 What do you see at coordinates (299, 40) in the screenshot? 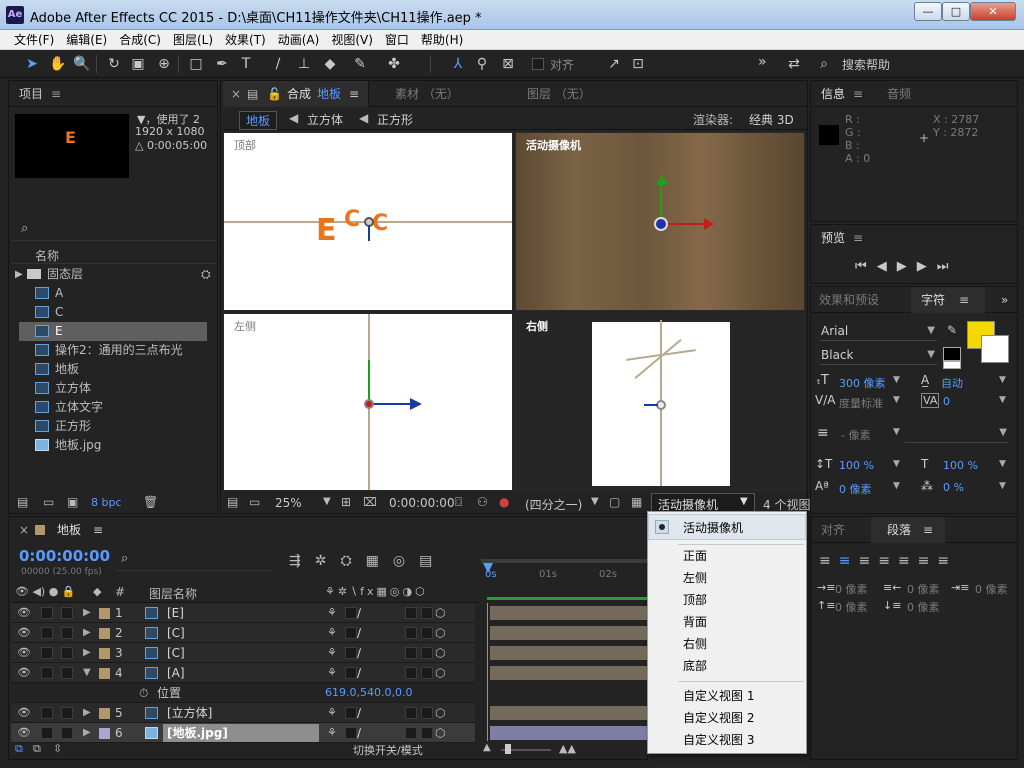
I see `menu-animation: 动画(A)` at bounding box center [299, 40].